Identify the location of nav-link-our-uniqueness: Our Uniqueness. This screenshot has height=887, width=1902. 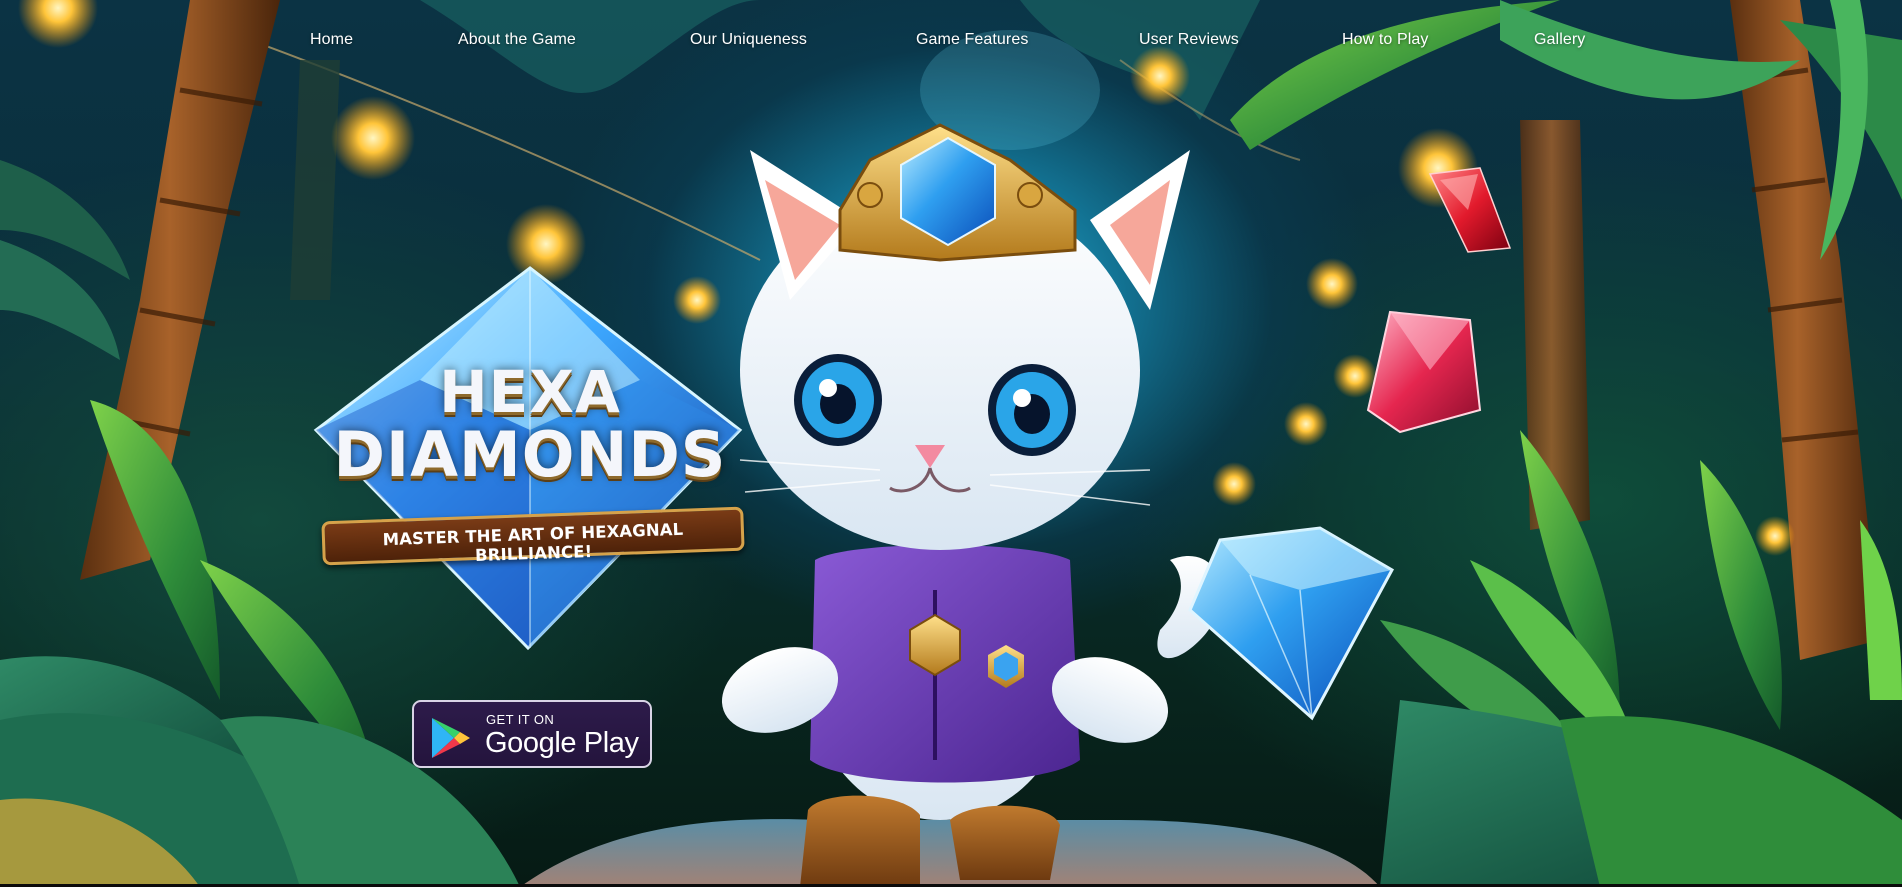
(748, 40).